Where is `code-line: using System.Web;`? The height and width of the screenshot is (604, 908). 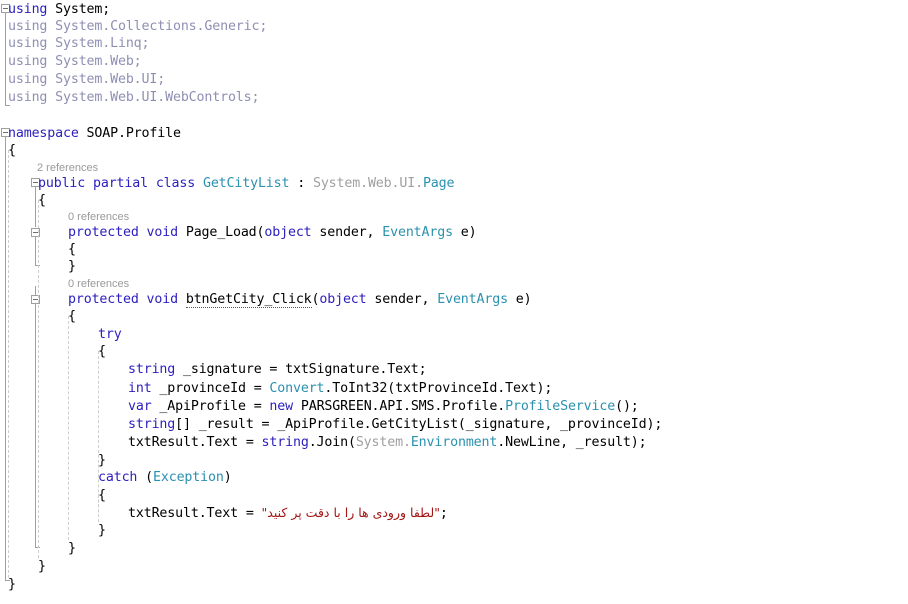
code-line: using System.Web; is located at coordinates (75, 61).